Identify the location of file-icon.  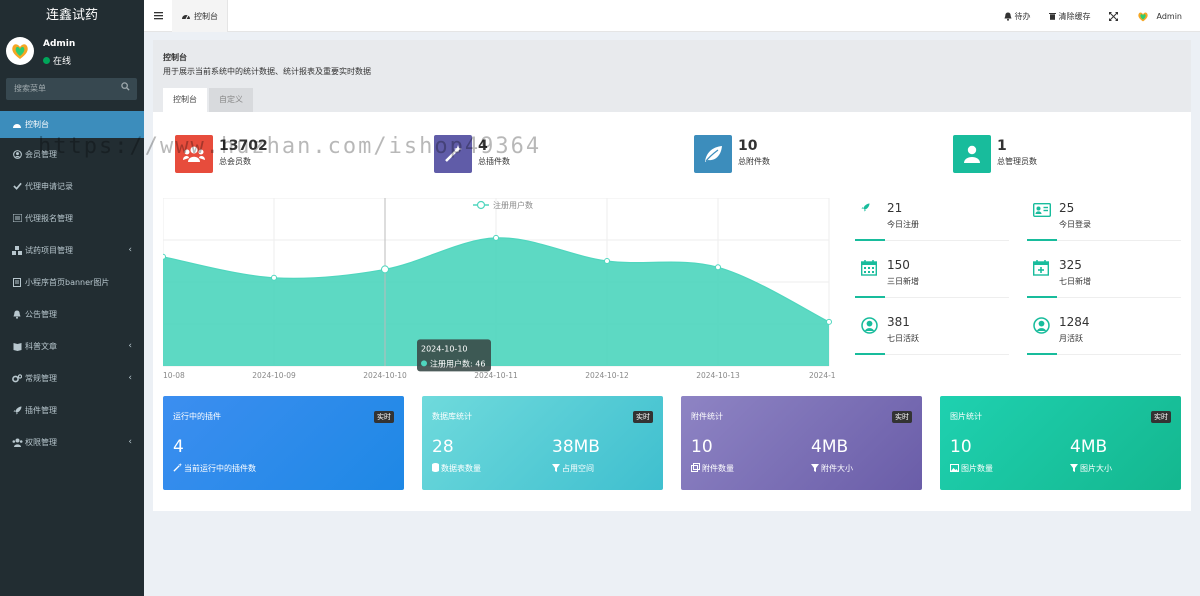
(17, 282).